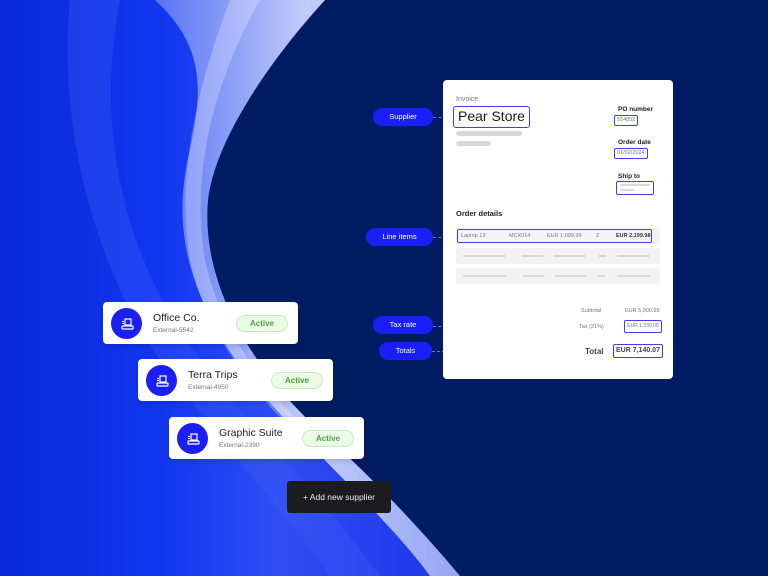  What do you see at coordinates (626, 120) in the screenshot?
I see `po-number-value: 554852` at bounding box center [626, 120].